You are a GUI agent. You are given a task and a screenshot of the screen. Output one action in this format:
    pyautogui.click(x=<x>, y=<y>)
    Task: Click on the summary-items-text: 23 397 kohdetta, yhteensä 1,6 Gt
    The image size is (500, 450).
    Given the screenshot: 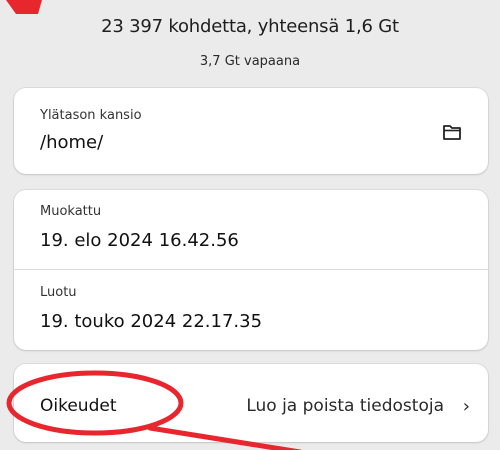 What is the action you would take?
    pyautogui.click(x=250, y=26)
    